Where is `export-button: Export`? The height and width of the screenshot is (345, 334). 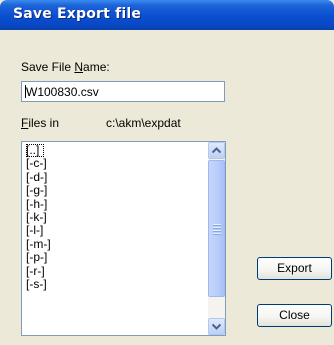
export-button: Export is located at coordinates (294, 268).